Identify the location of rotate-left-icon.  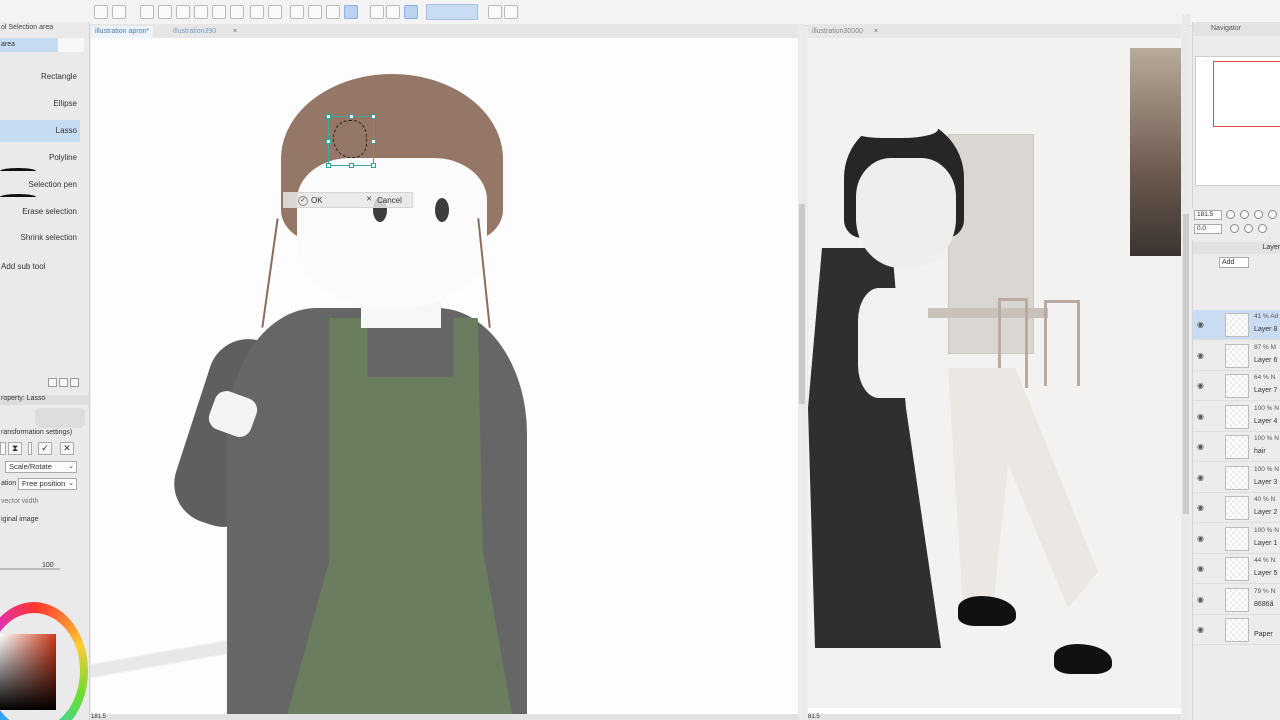
(1234, 228).